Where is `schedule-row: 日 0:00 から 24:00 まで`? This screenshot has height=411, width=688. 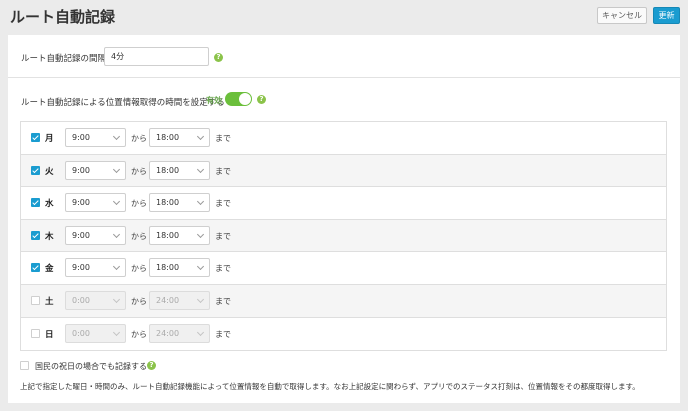 schedule-row: 日 0:00 から 24:00 まで is located at coordinates (343, 334).